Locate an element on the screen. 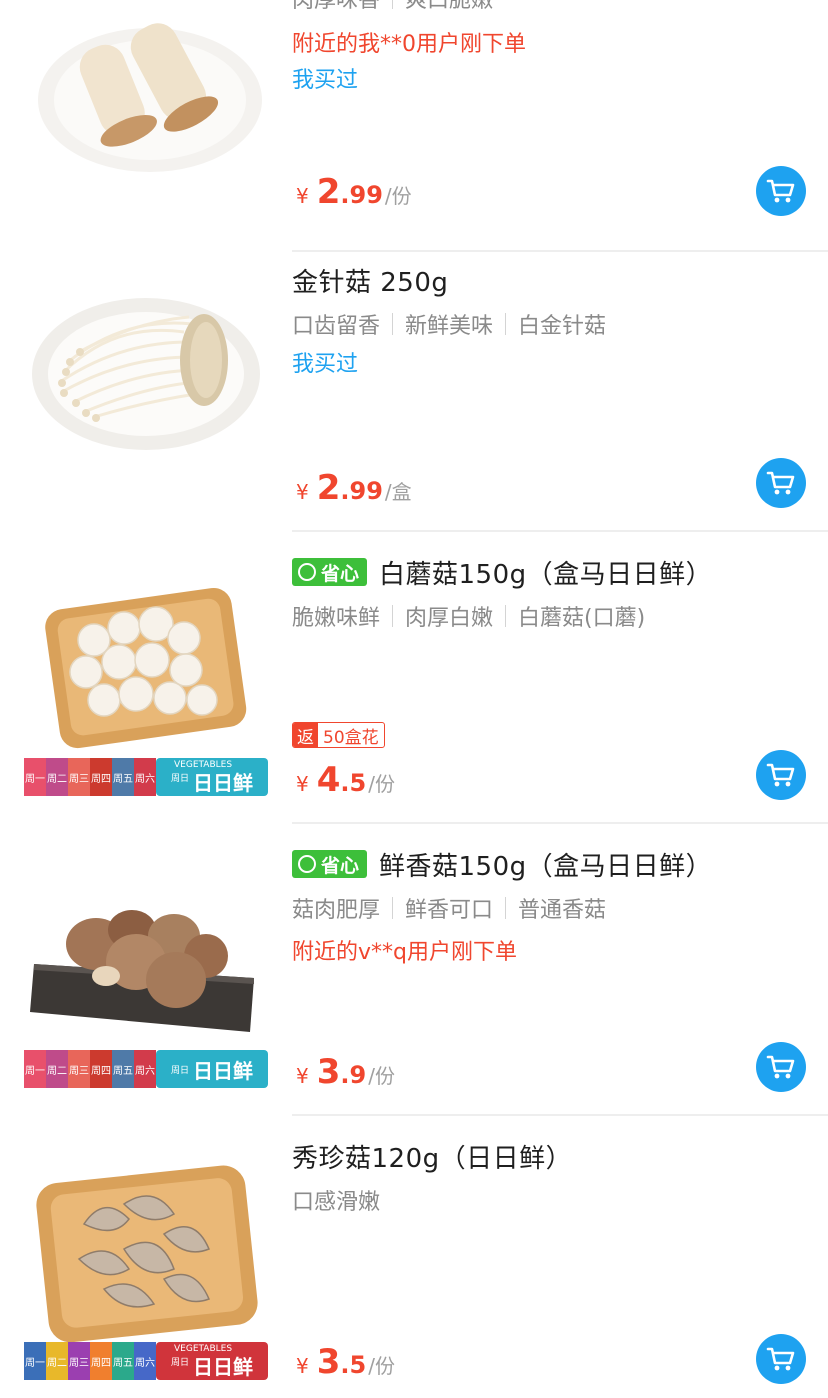 This screenshot has height=1398, width=828. tag: 菇肉肥厚 is located at coordinates (336, 910).